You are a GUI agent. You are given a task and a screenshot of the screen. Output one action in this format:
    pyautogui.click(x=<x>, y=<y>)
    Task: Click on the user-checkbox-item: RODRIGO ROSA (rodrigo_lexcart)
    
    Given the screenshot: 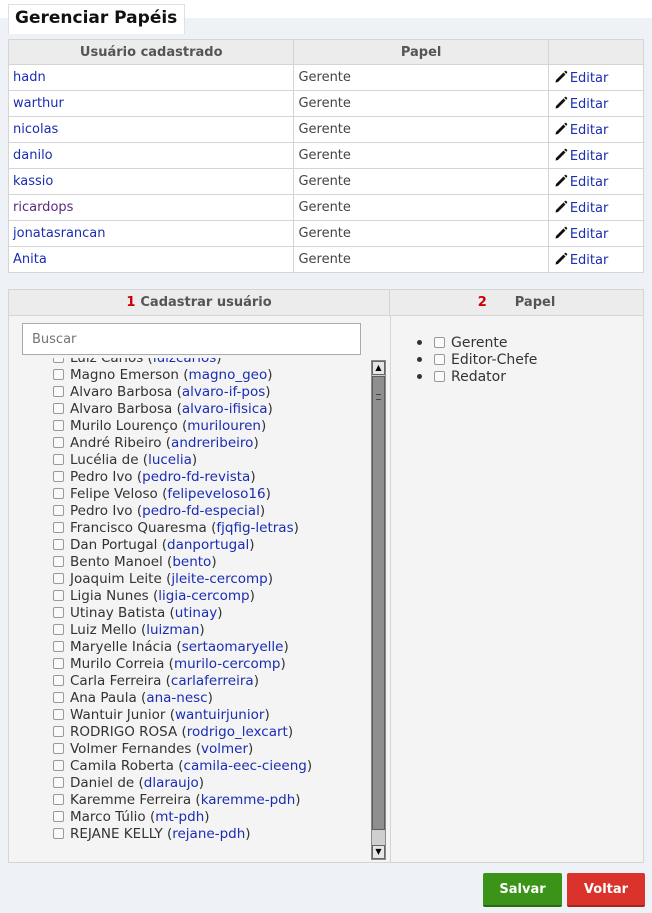 What is the action you would take?
    pyautogui.click(x=182, y=732)
    